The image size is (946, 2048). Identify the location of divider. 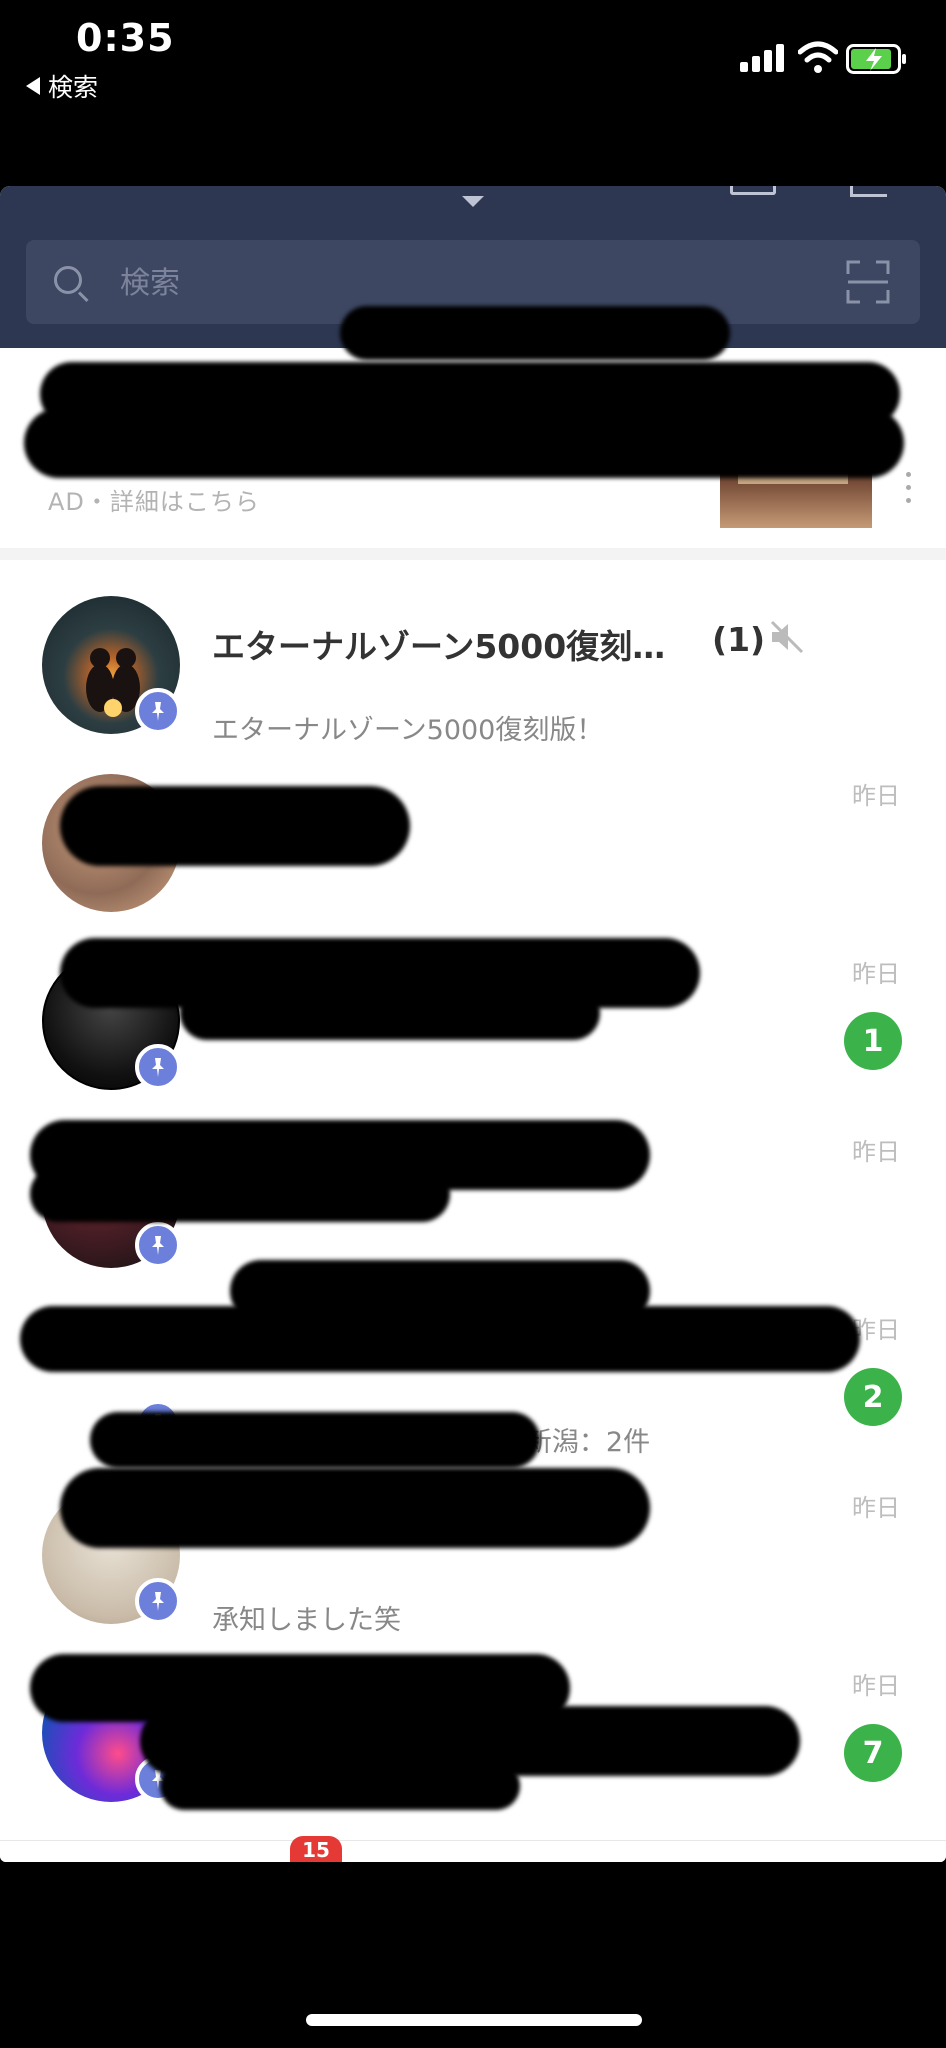
(473, 554).